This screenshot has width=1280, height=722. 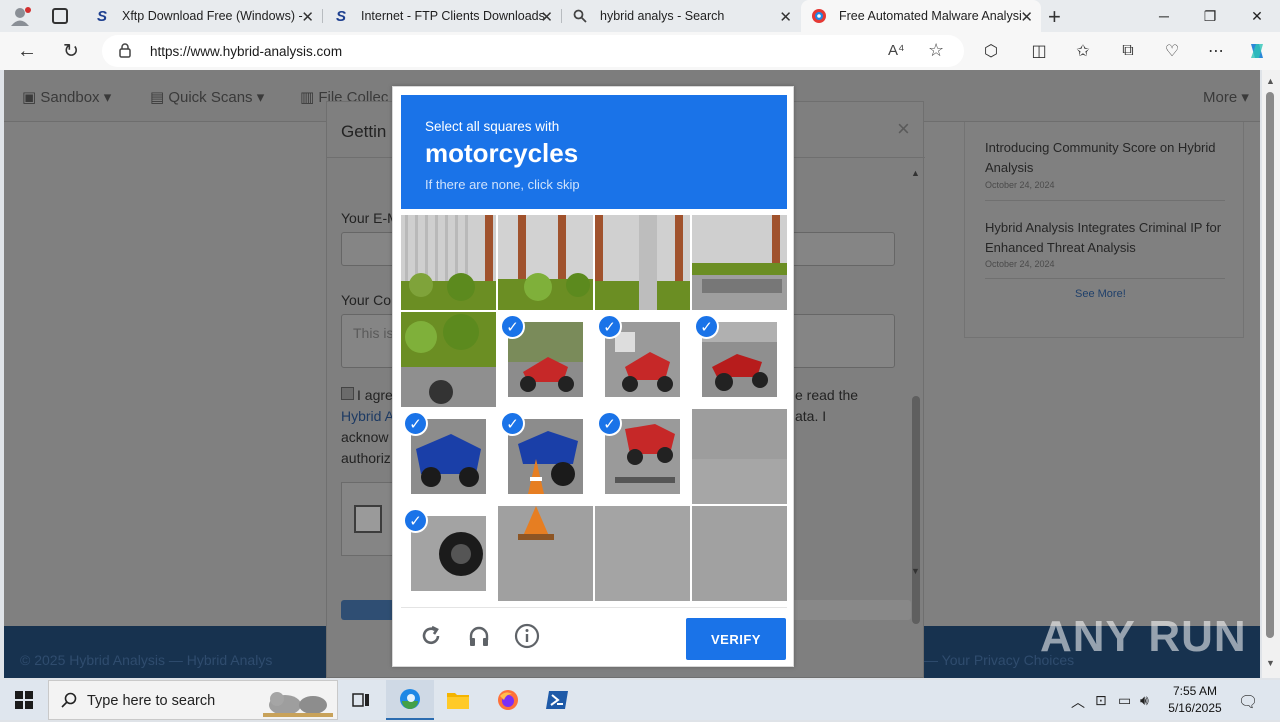 I want to click on modal-scrollbar: ▲ ▼, so click(x=916, y=396).